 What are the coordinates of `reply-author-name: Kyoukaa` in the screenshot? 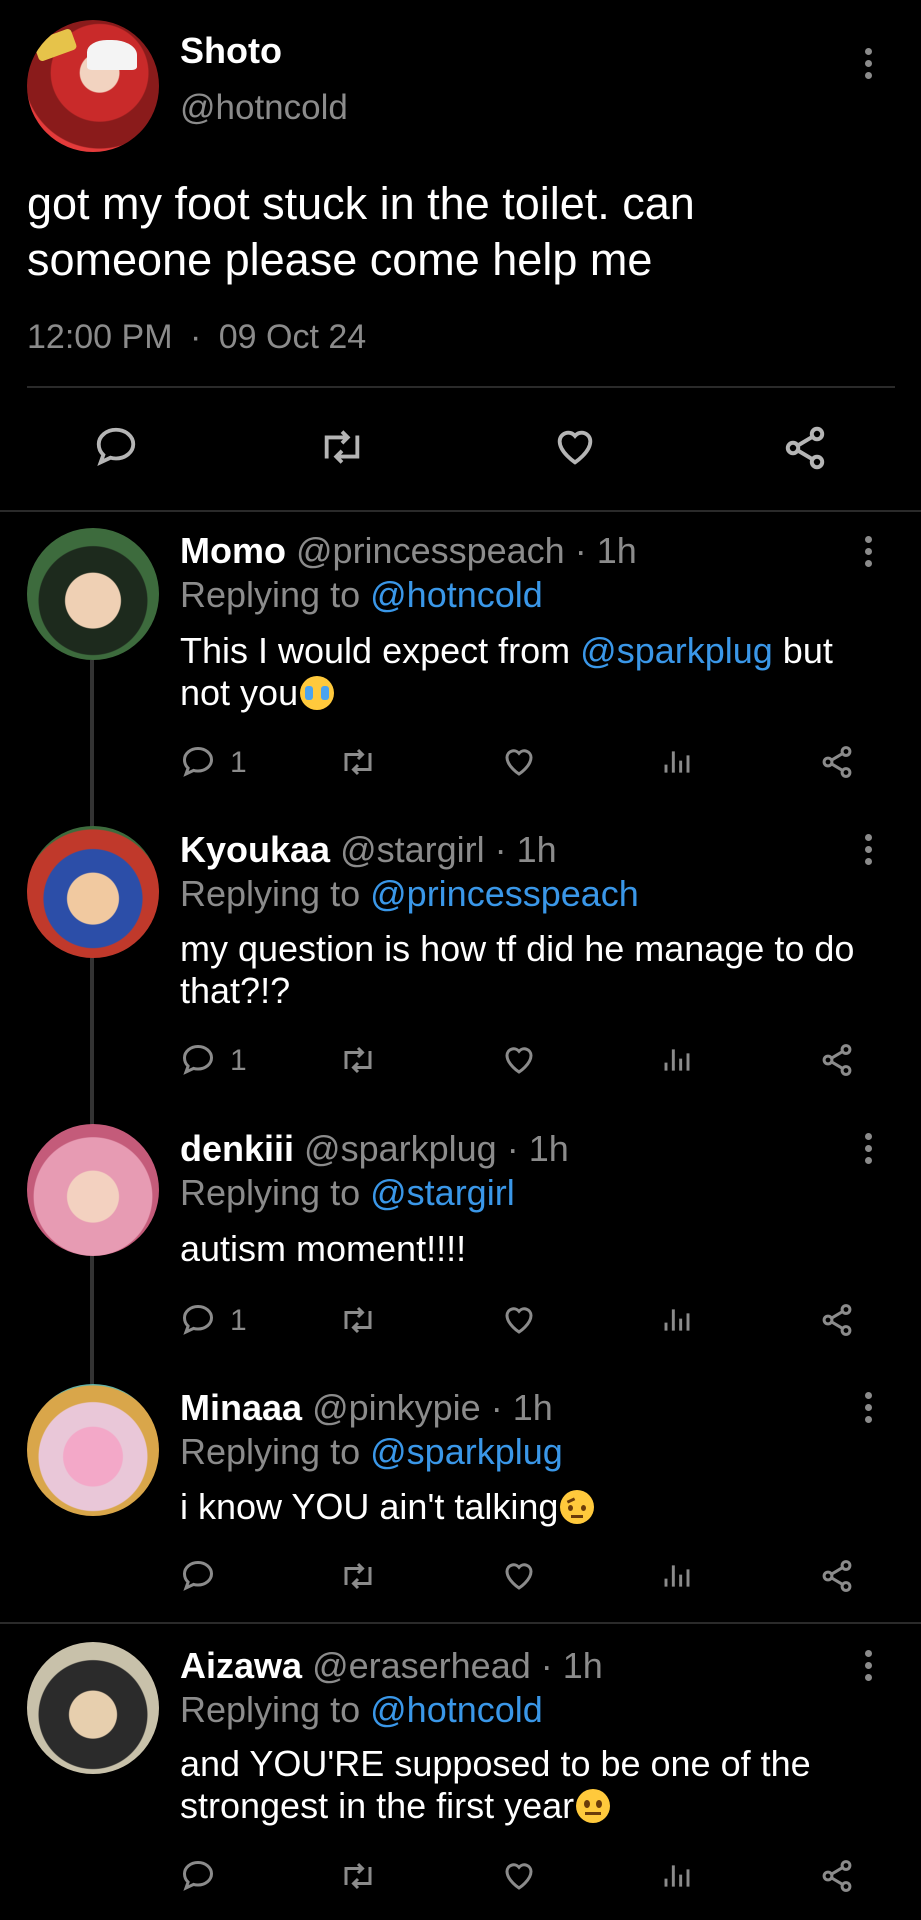 It's located at (255, 849).